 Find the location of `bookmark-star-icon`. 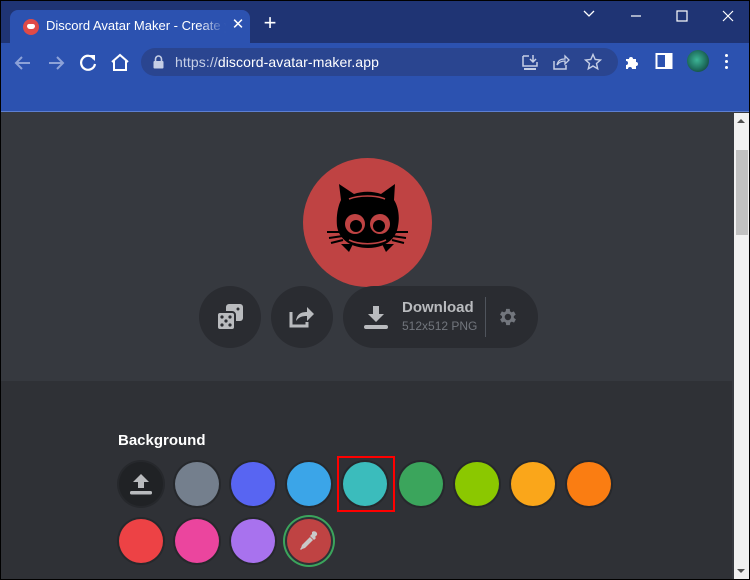

bookmark-star-icon is located at coordinates (593, 61).